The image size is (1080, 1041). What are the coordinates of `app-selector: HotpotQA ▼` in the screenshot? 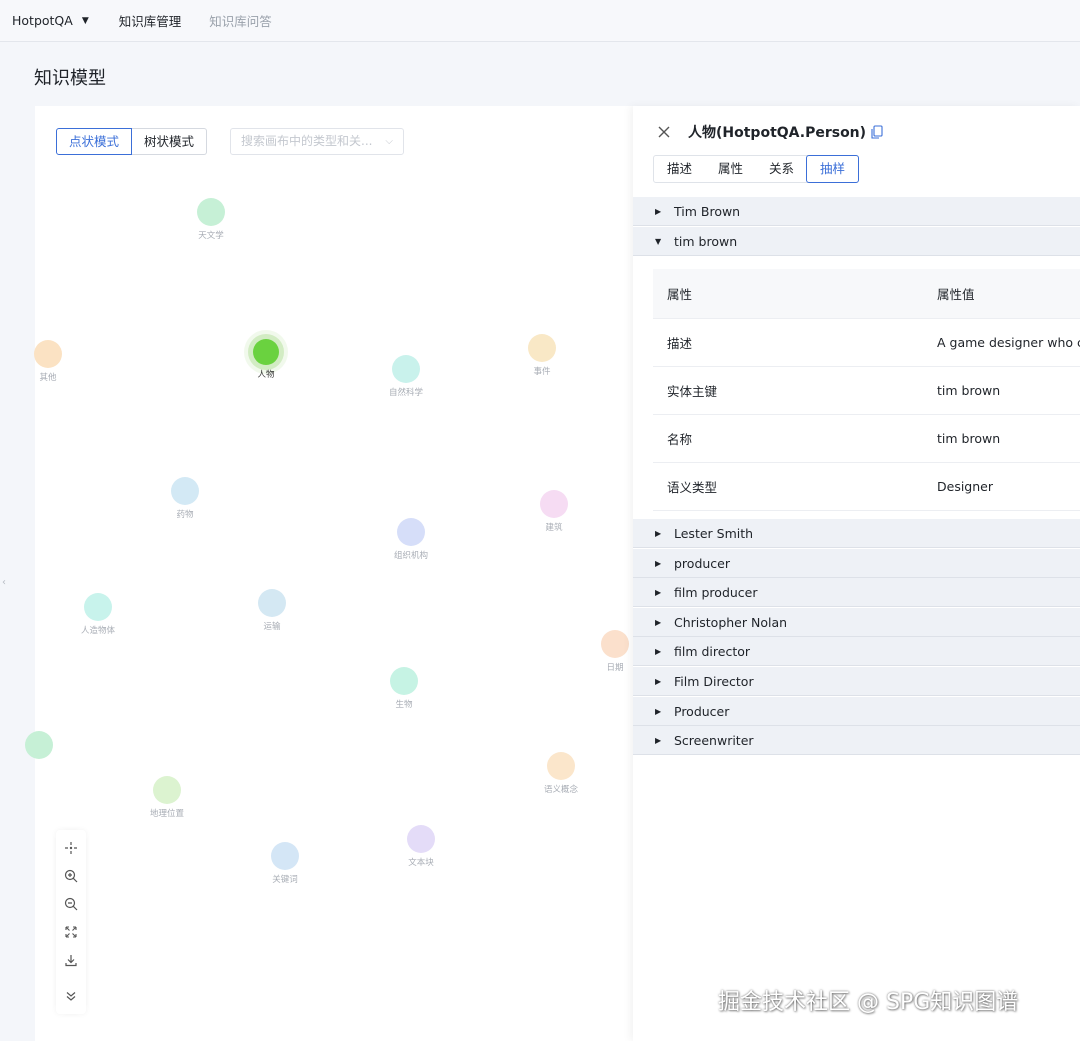 It's located at (50, 20).